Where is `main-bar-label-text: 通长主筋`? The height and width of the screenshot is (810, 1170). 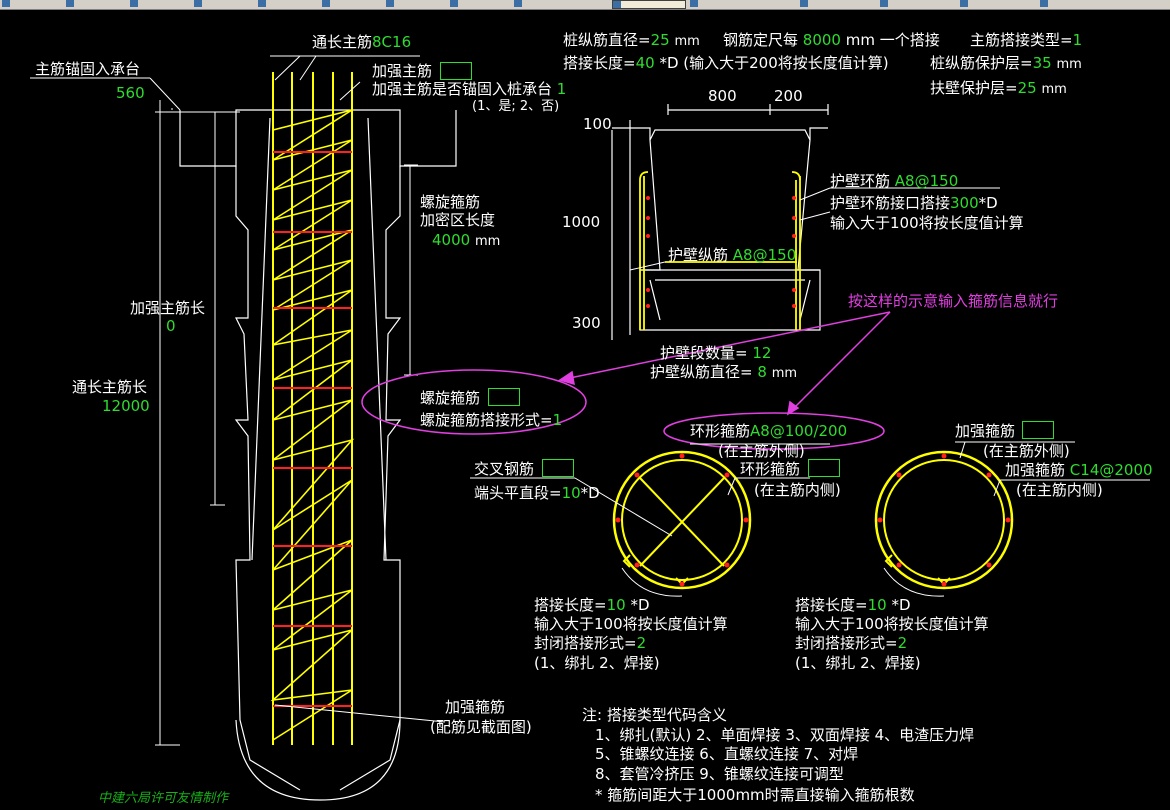
main-bar-label-text: 通长主筋 is located at coordinates (342, 42).